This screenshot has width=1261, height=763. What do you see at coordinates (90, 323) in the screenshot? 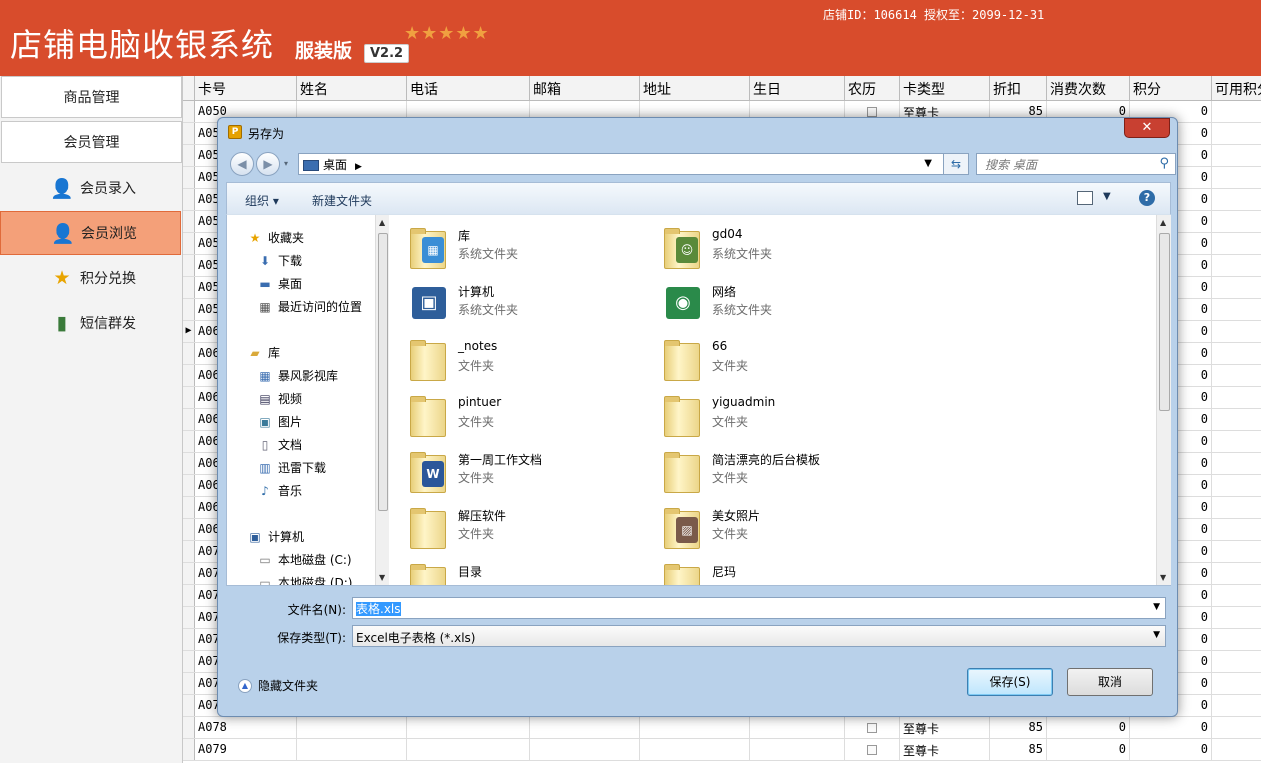
I see `sidebar-item-sms: ▮ 短信群发` at bounding box center [90, 323].